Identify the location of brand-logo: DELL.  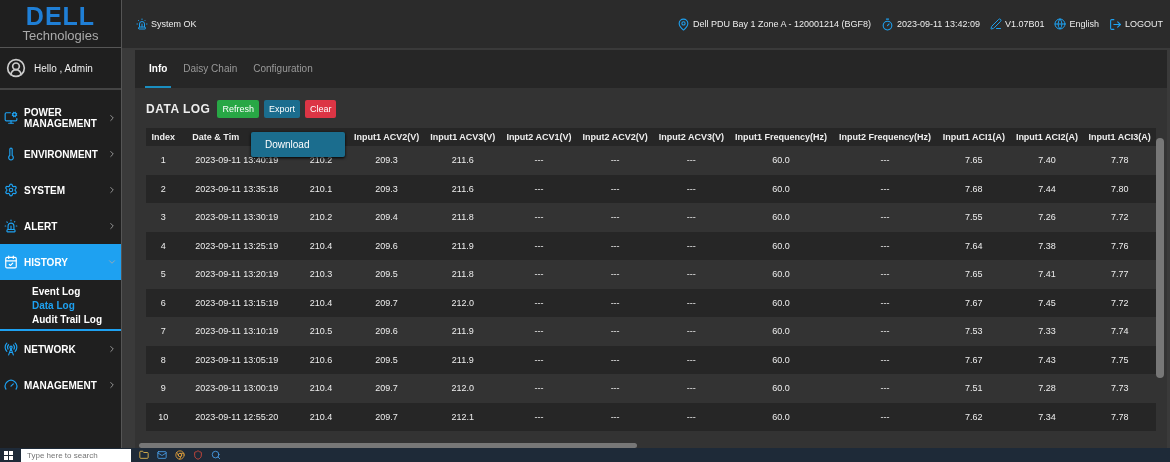
(60, 16).